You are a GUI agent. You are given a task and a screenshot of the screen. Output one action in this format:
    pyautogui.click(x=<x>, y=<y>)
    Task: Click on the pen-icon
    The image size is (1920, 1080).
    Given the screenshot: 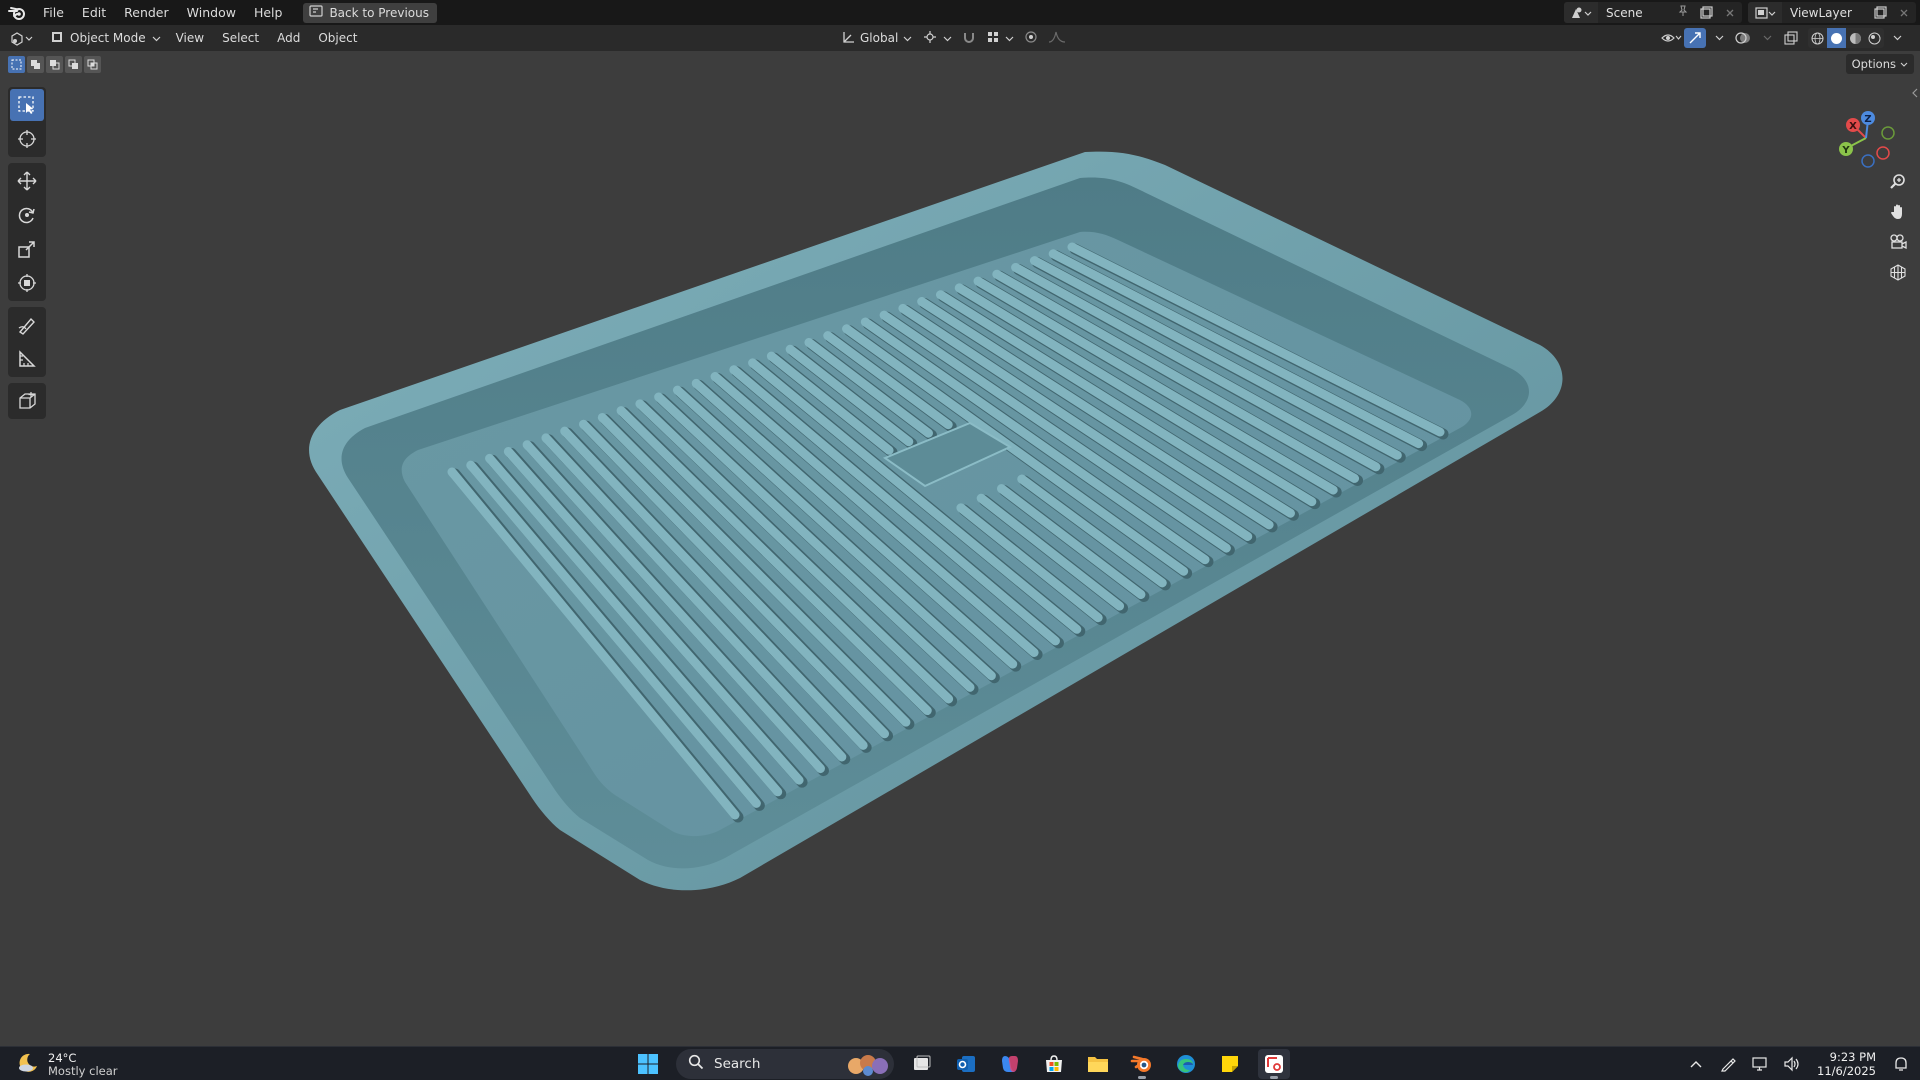 What is the action you would take?
    pyautogui.click(x=1728, y=1064)
    